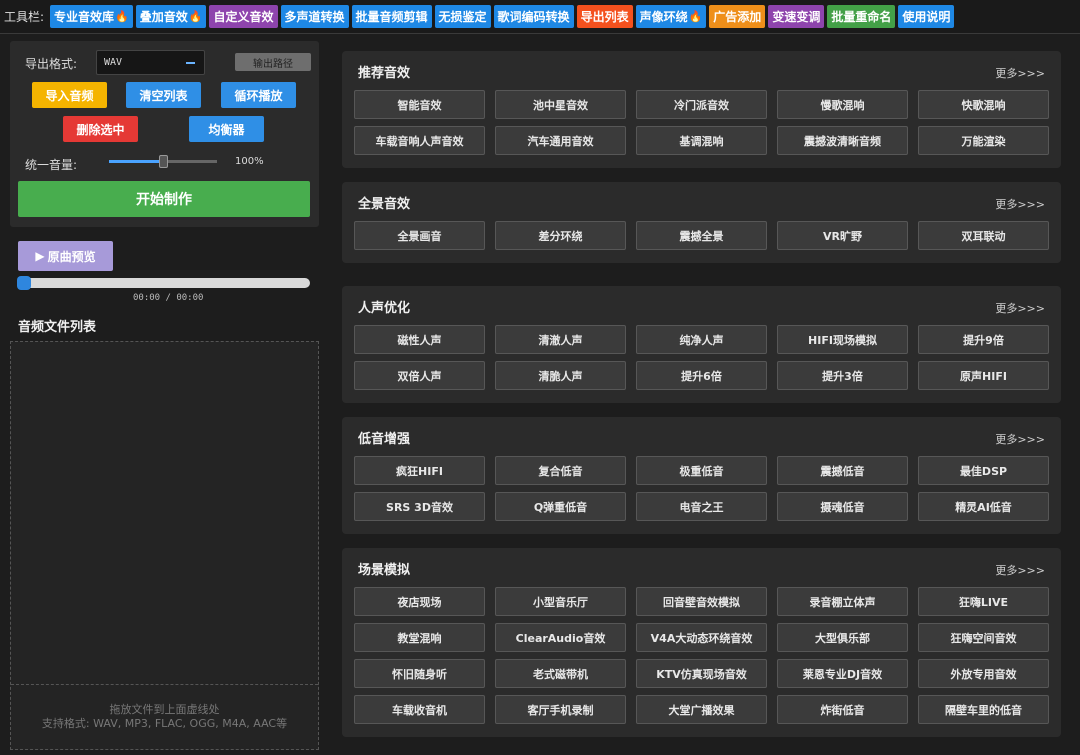 The height and width of the screenshot is (755, 1080). Describe the element at coordinates (168, 298) in the screenshot. I see `playback-time: 00:00 / 00:00` at that location.